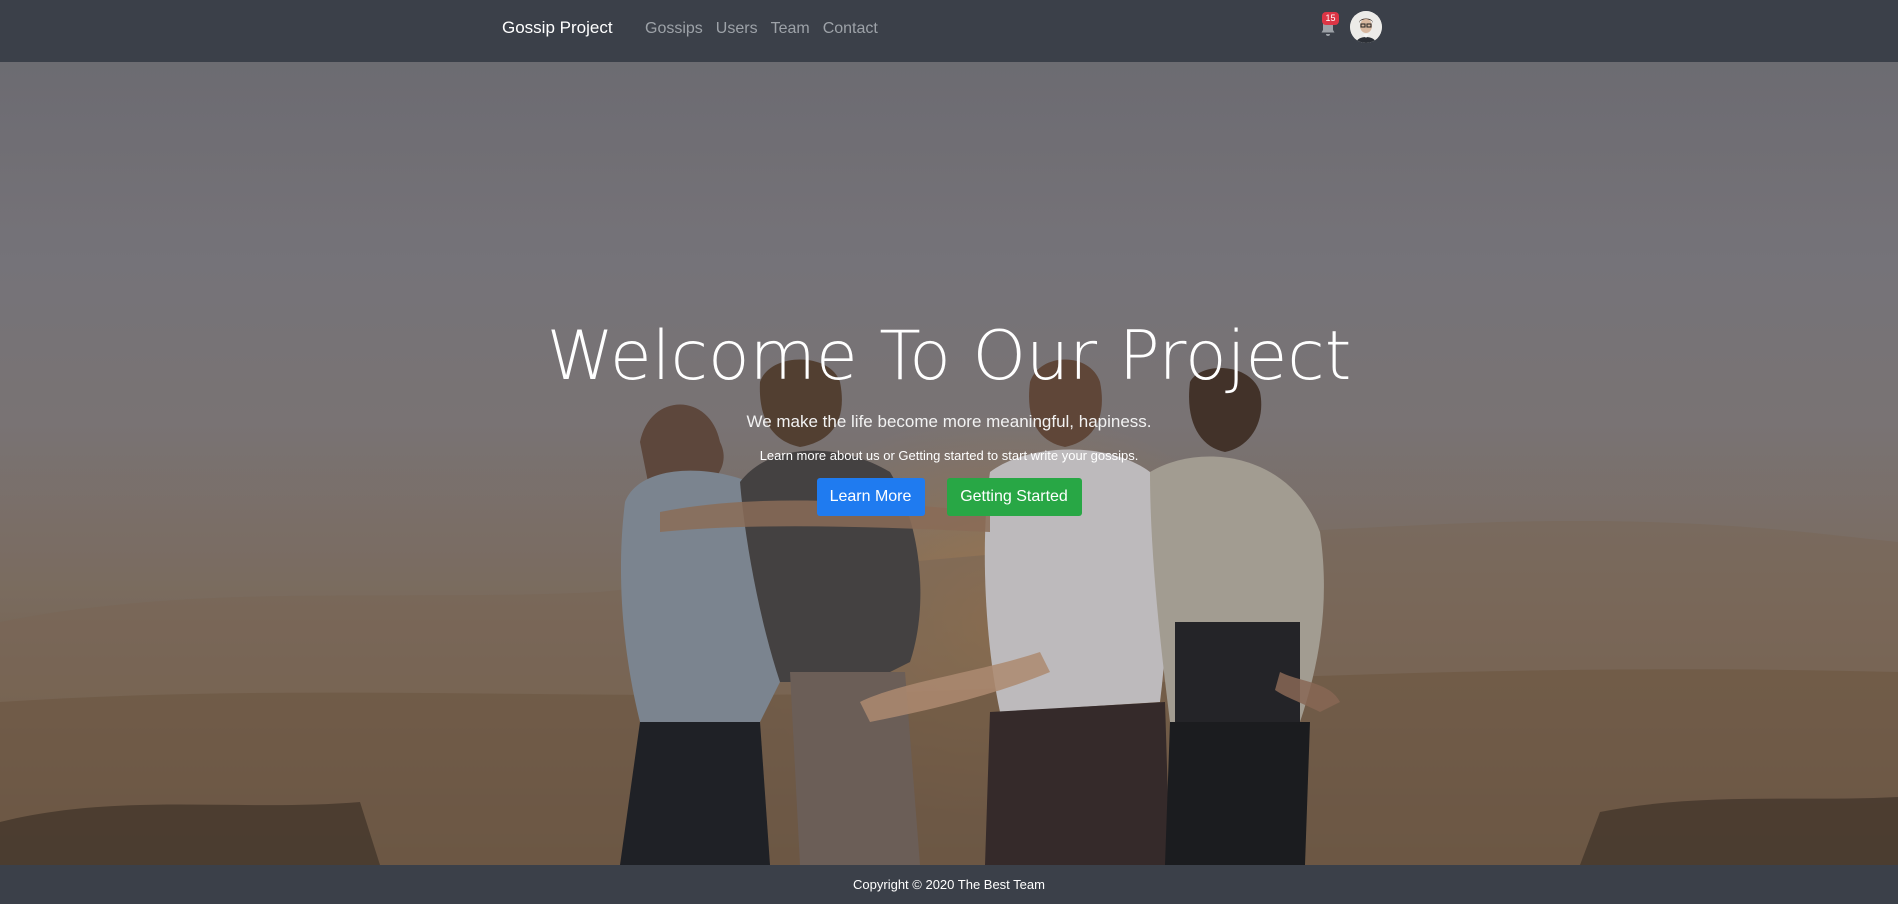 The height and width of the screenshot is (904, 1898). I want to click on notification-badge: 15, so click(1330, 18).